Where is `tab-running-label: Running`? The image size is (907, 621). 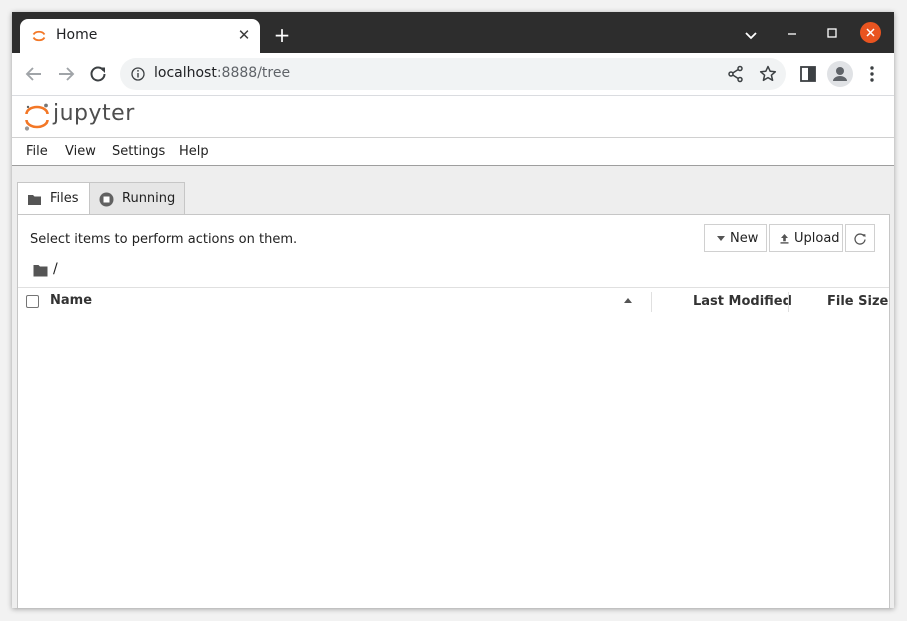 tab-running-label: Running is located at coordinates (149, 198).